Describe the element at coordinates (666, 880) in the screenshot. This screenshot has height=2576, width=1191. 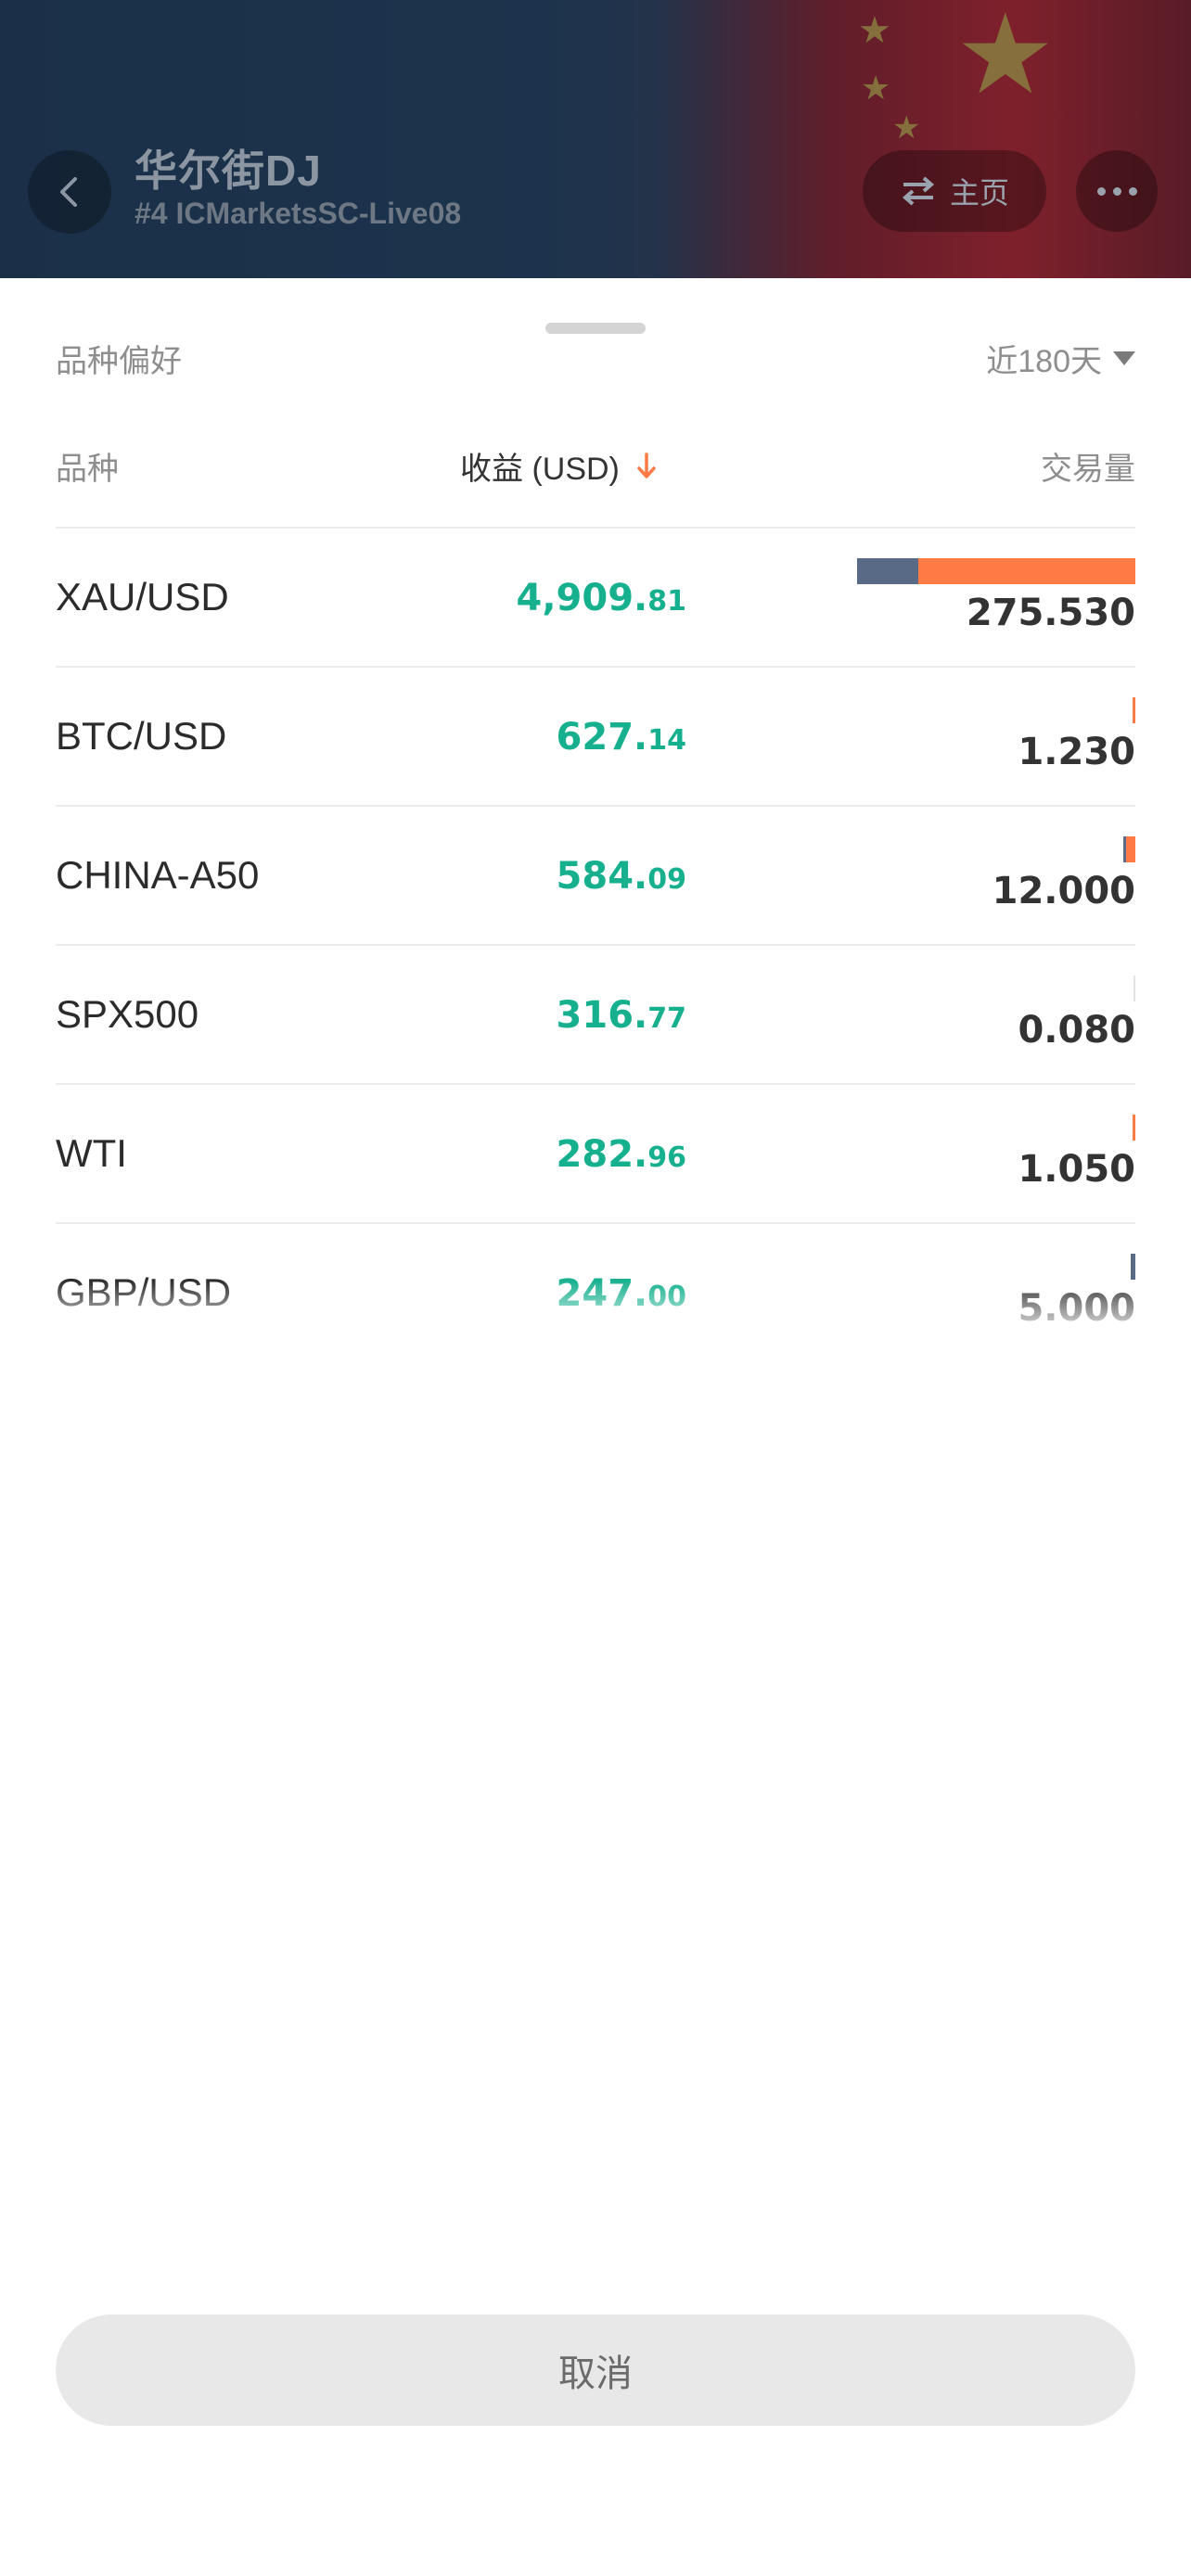
I see `profit-decimal: 09` at that location.